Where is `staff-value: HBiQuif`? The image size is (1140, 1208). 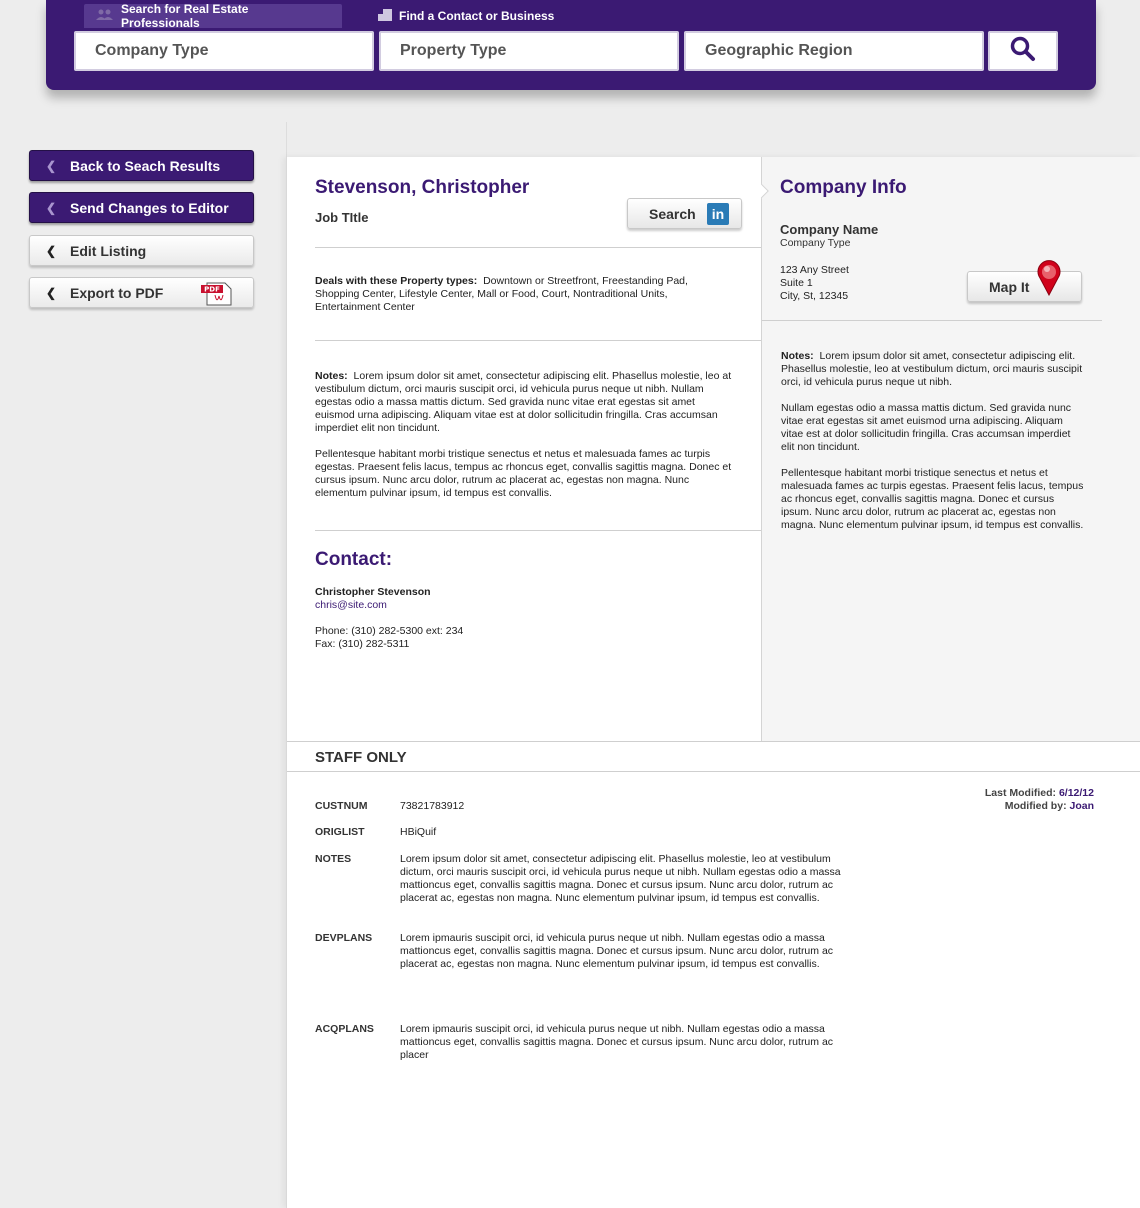 staff-value: HBiQuif is located at coordinates (418, 832).